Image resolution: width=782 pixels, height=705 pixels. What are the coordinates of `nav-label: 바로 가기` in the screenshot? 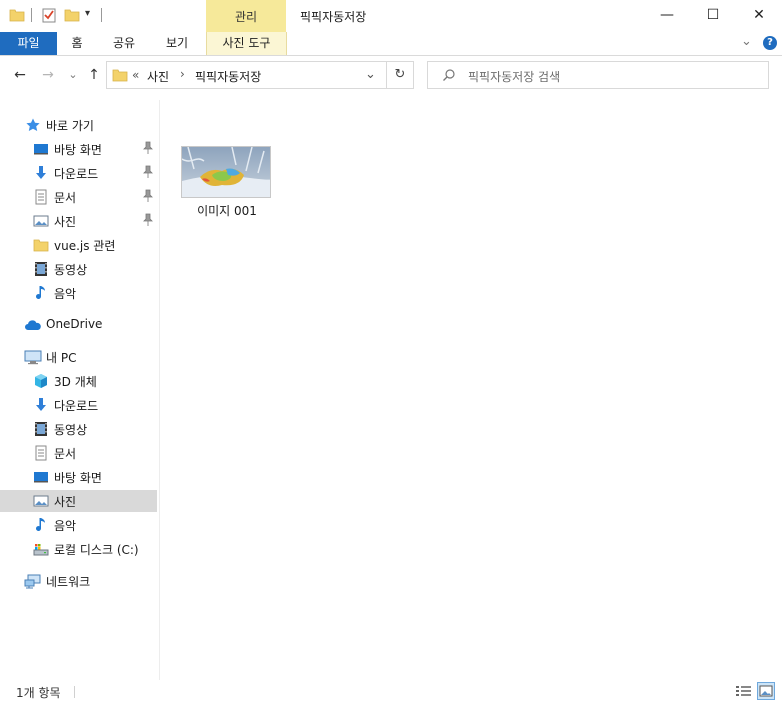 It's located at (70, 126).